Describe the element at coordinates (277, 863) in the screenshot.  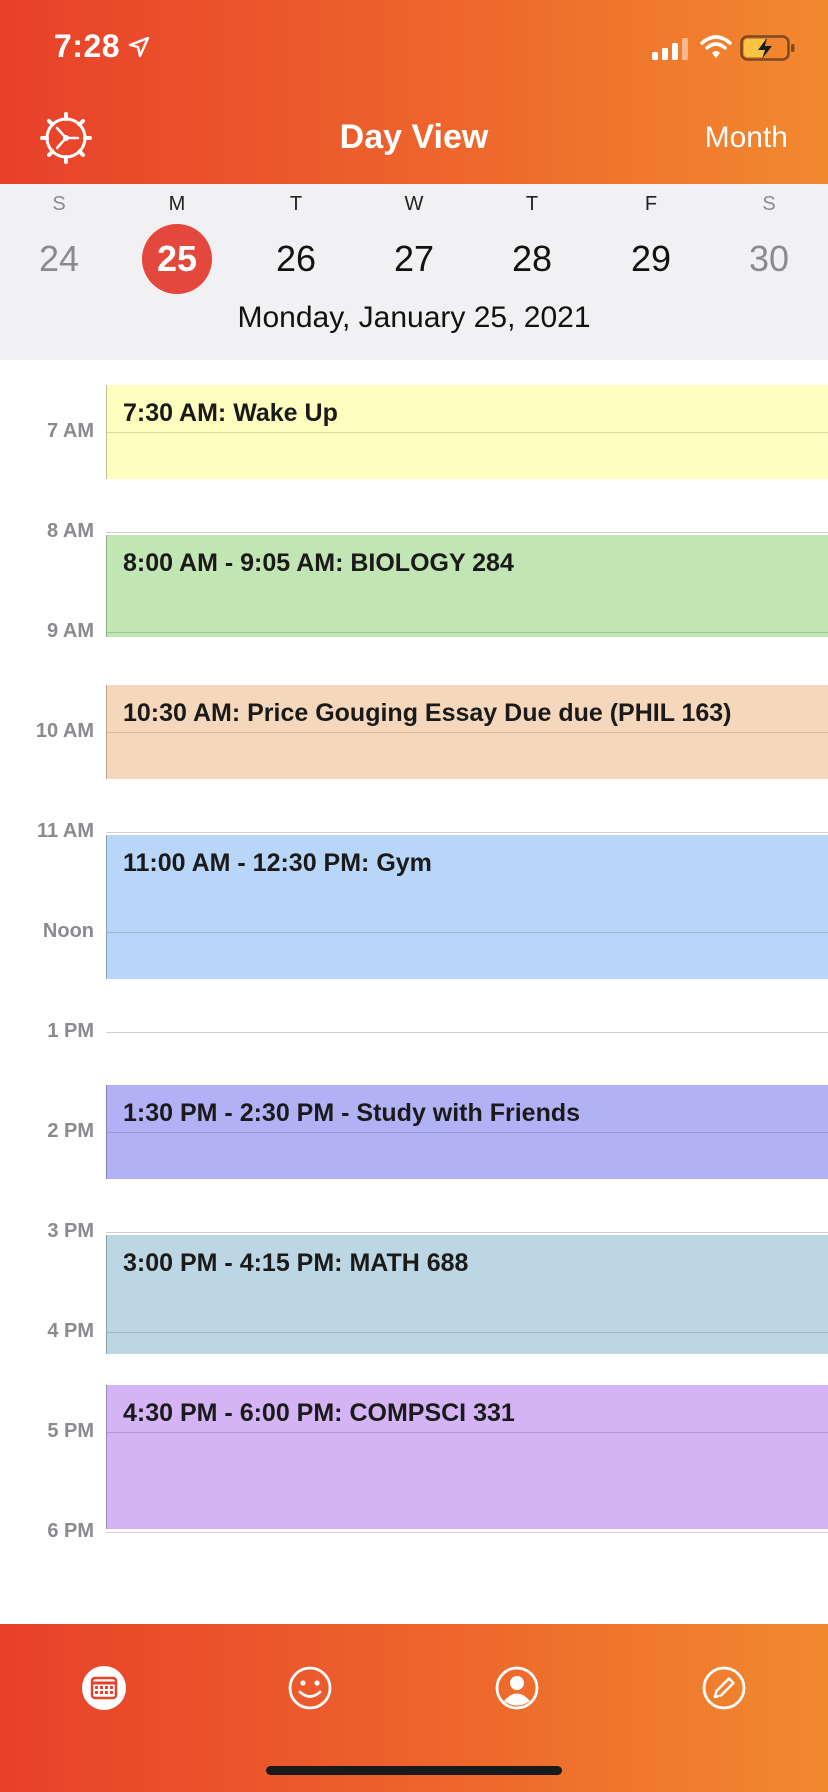
I see `event-title: 11:00 AM - 12:30 PM: Gym` at that location.